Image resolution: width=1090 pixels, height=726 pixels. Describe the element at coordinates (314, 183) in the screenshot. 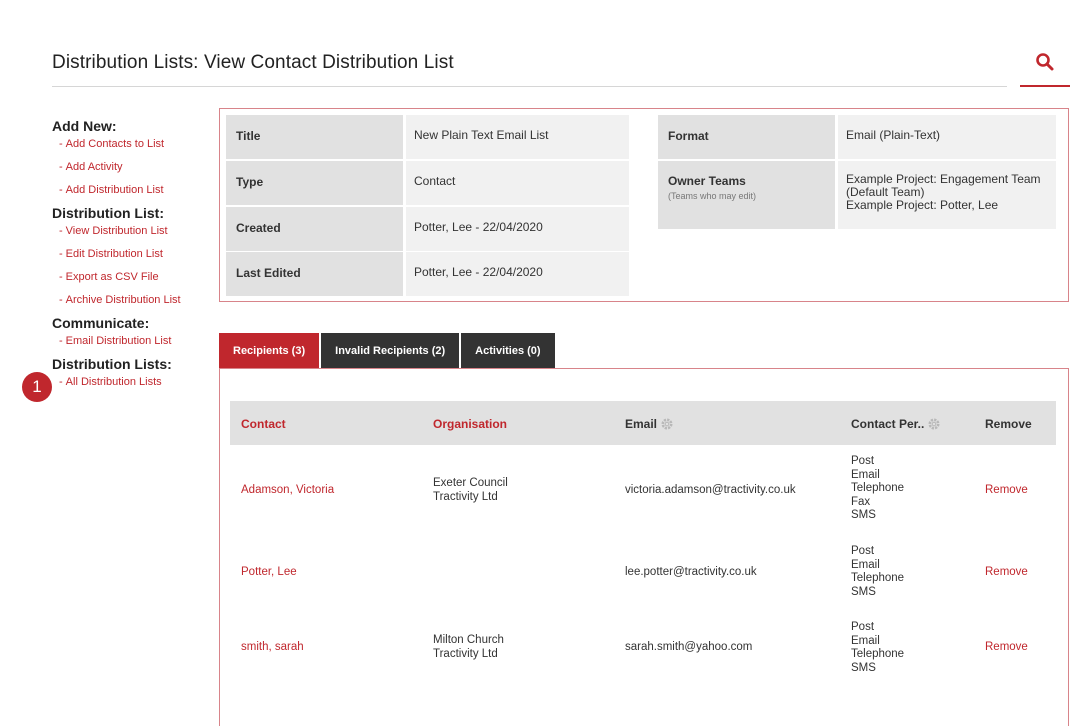

I see `details-label: Type` at that location.